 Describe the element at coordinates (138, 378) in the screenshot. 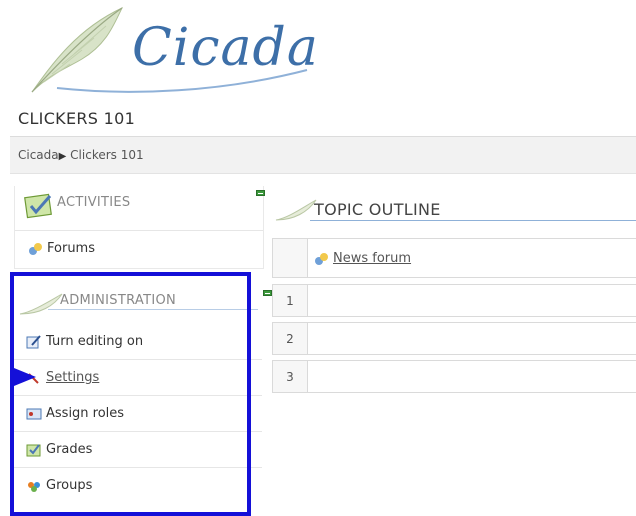

I see `sidebar-item-settings: Settings` at that location.